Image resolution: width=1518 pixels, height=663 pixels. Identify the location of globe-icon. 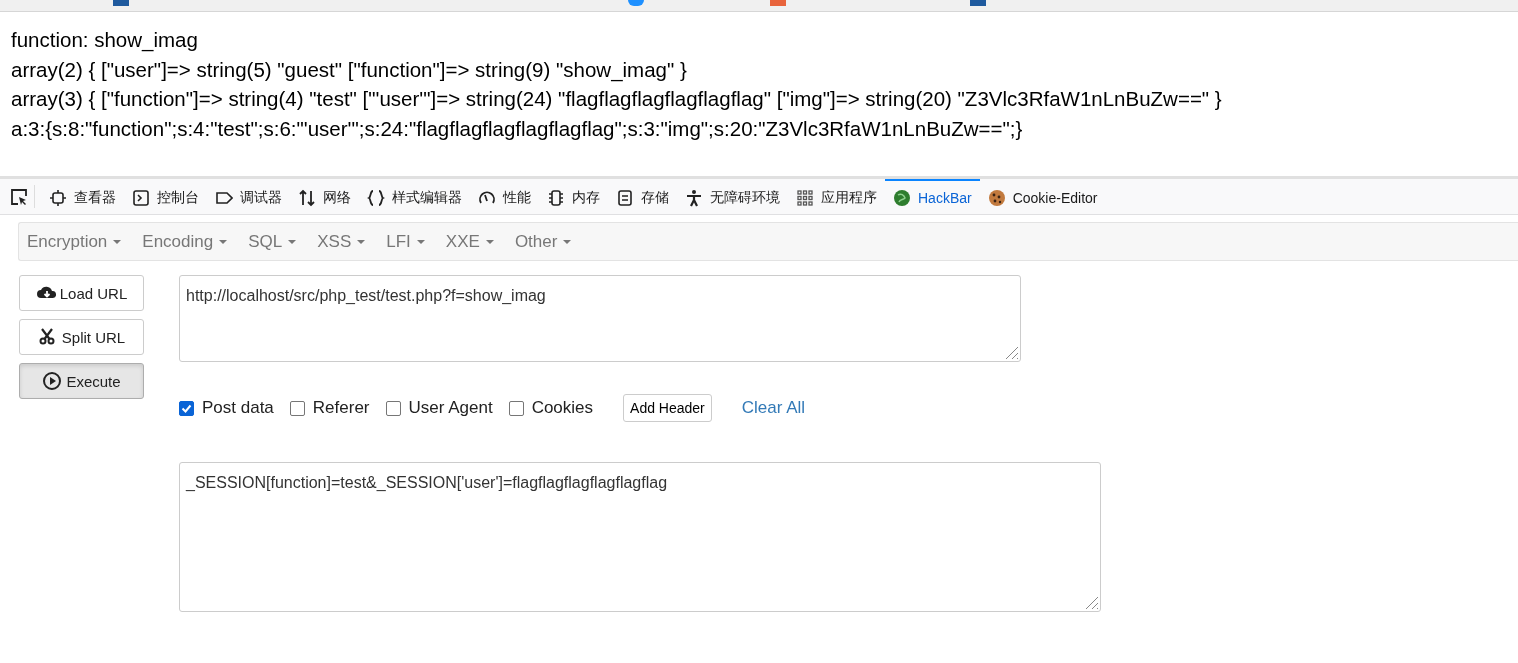
(902, 197).